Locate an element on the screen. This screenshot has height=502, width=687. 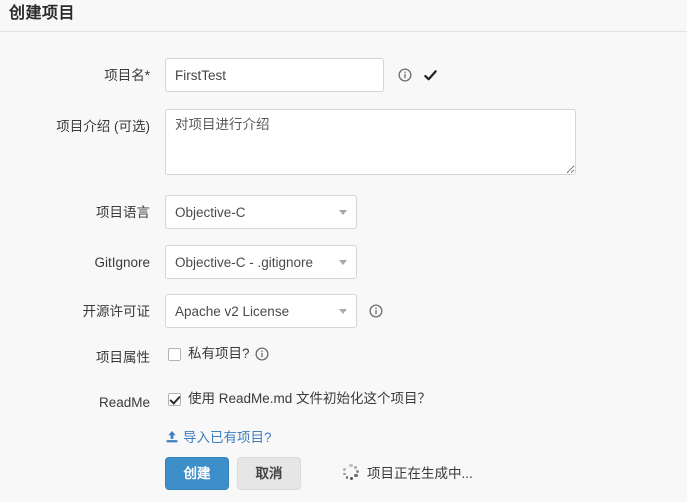
project-name-controls is located at coordinates (301, 75).